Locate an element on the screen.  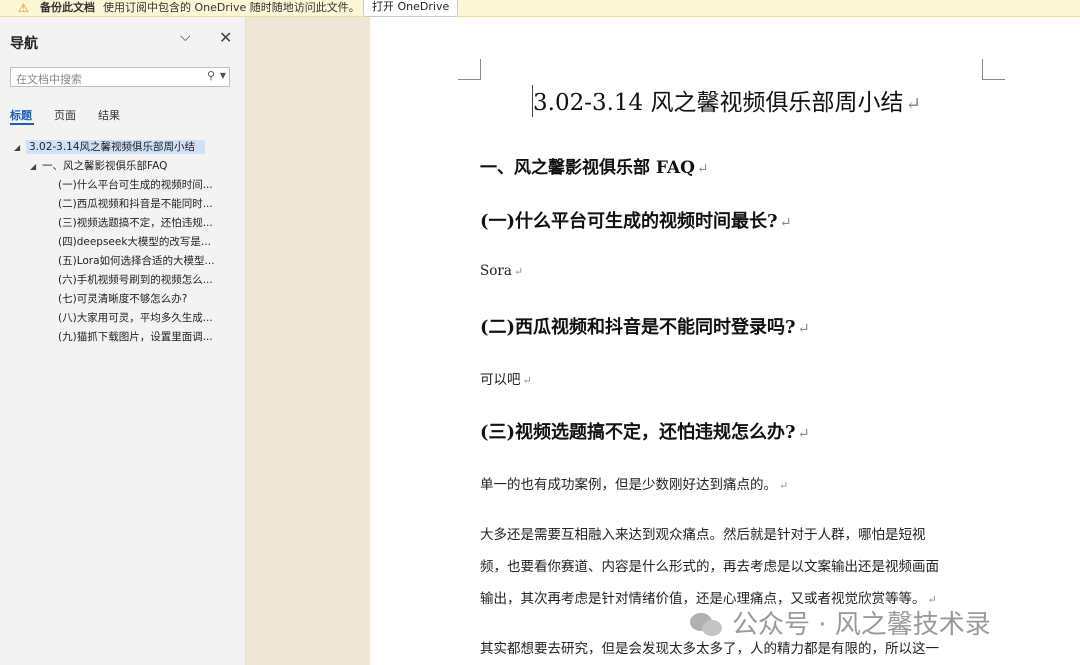
wechat-icon is located at coordinates (707, 624).